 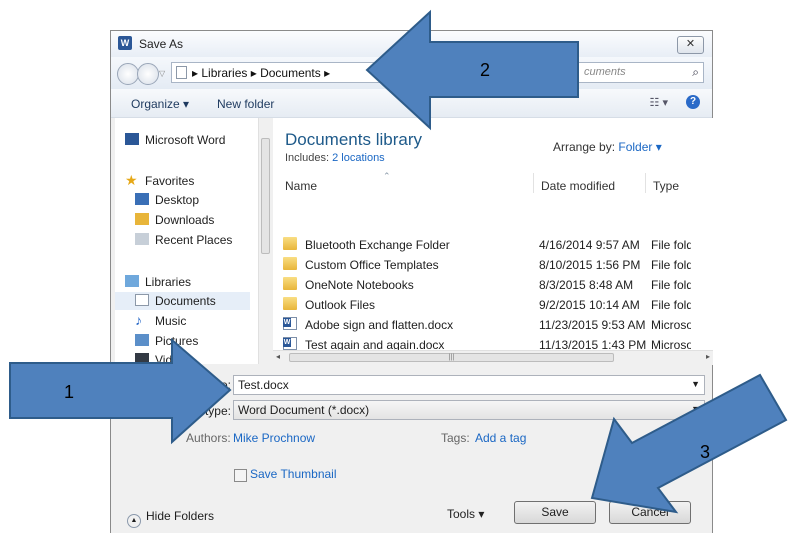 I want to click on pictures-icon, so click(x=142, y=340).